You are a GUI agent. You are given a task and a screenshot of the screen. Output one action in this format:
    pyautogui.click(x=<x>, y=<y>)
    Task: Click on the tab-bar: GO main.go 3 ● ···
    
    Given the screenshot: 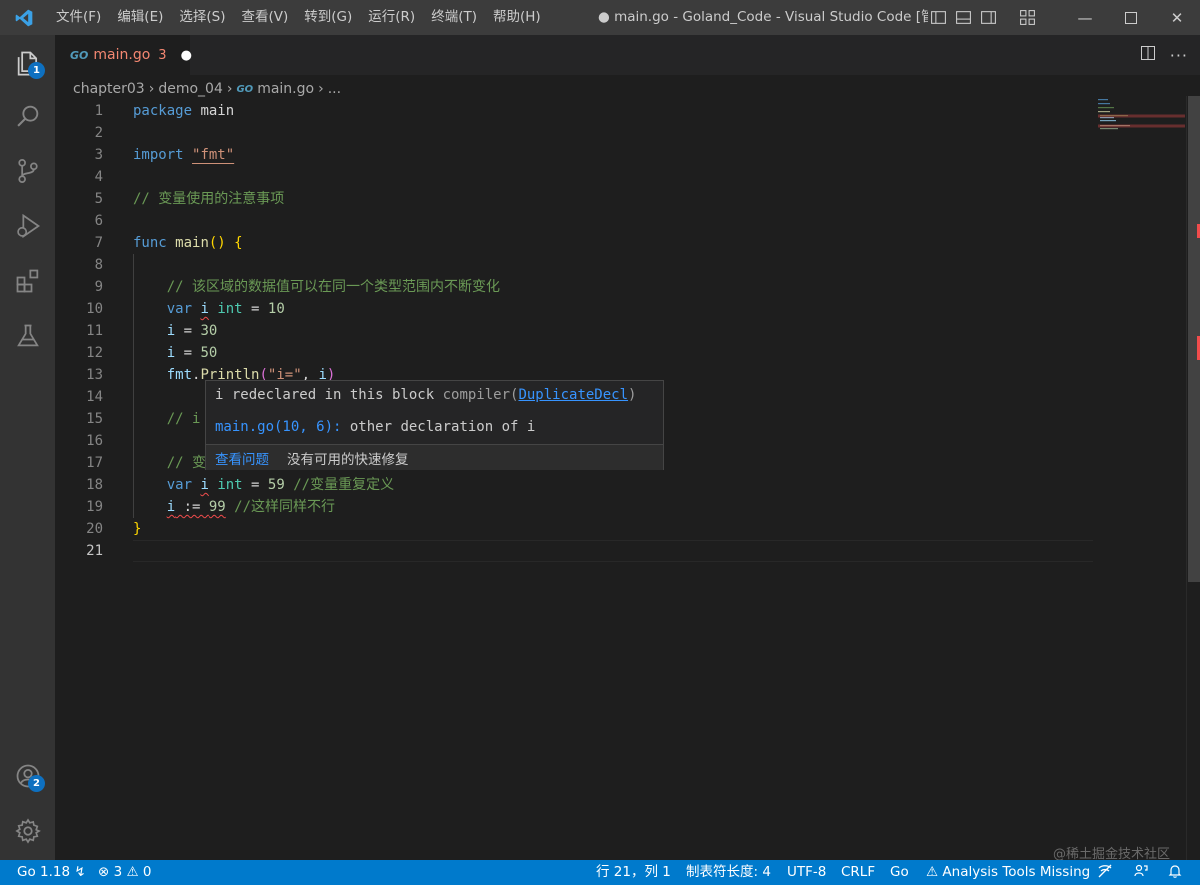 What is the action you would take?
    pyautogui.click(x=627, y=55)
    